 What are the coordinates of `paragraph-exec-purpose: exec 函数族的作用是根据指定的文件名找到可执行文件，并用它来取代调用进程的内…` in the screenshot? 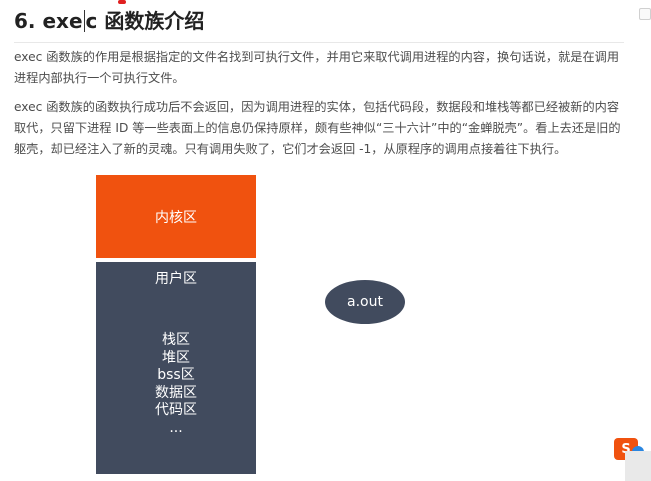 It's located at (317, 67).